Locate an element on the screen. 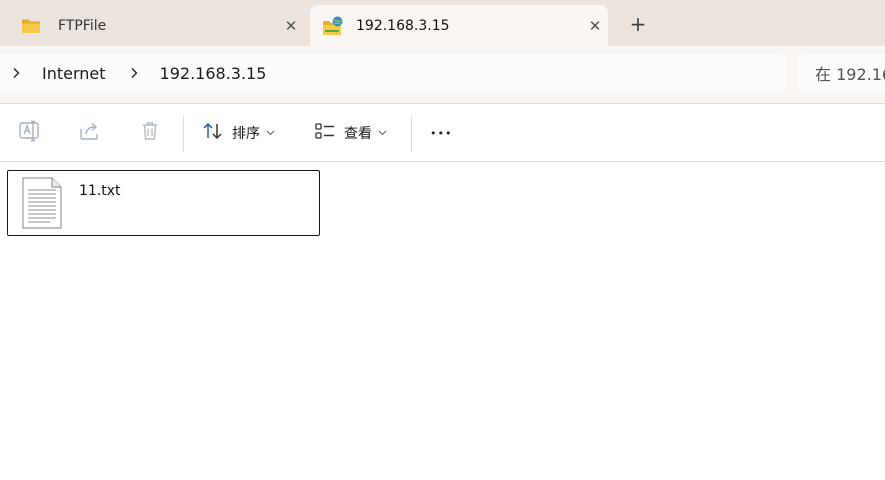 This screenshot has height=480, width=885. sort-label: 排序 is located at coordinates (246, 134).